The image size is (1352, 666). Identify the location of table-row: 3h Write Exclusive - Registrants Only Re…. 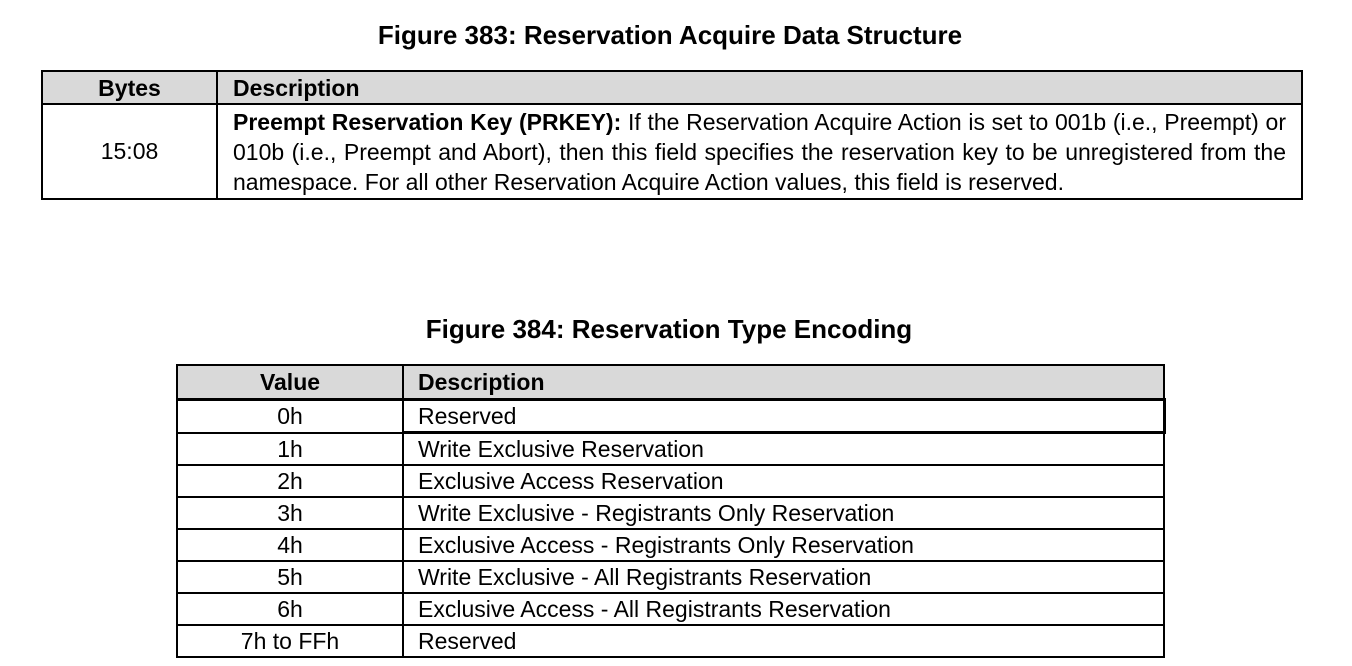
(670, 513).